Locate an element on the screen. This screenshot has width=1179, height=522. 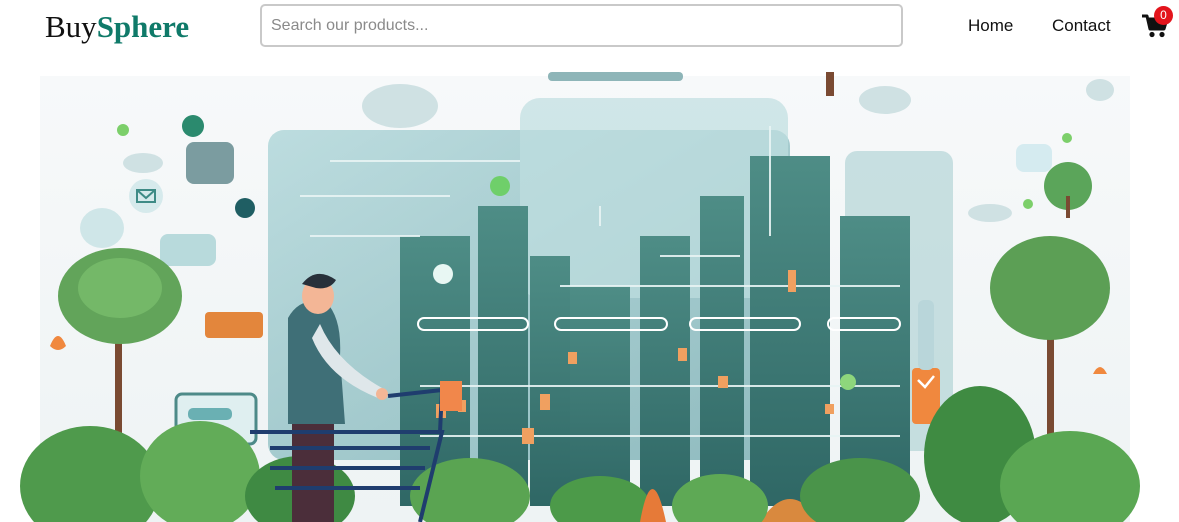
search-input is located at coordinates (581, 25).